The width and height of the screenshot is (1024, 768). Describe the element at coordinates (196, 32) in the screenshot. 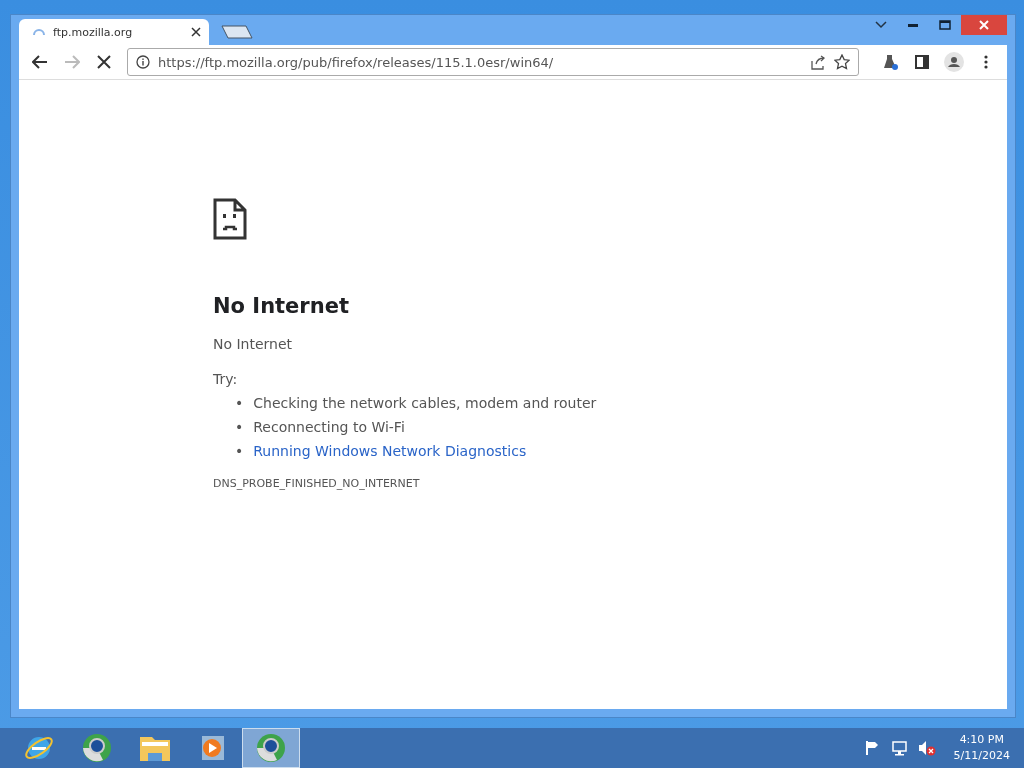

I see `close-icon` at that location.